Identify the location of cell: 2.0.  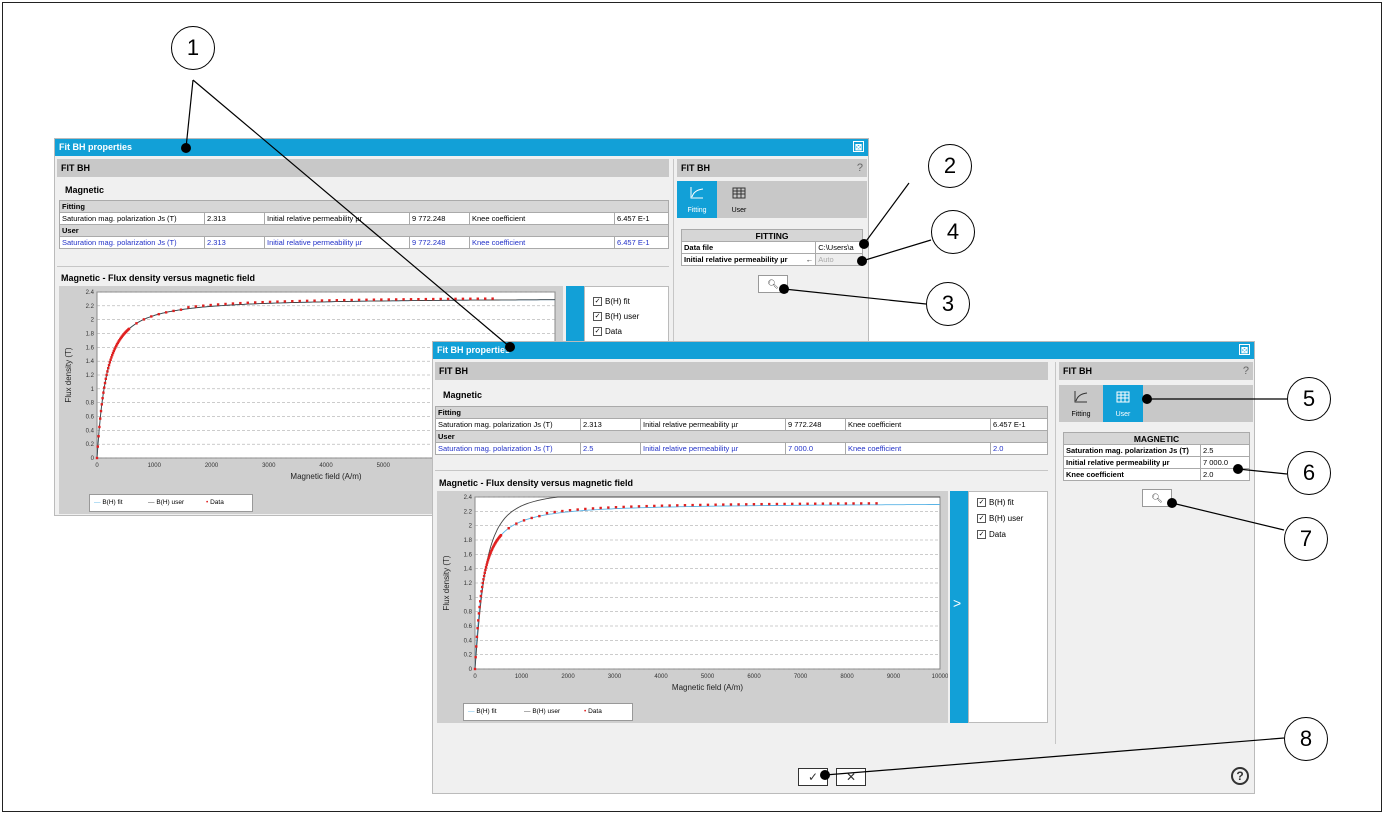
(1019, 448).